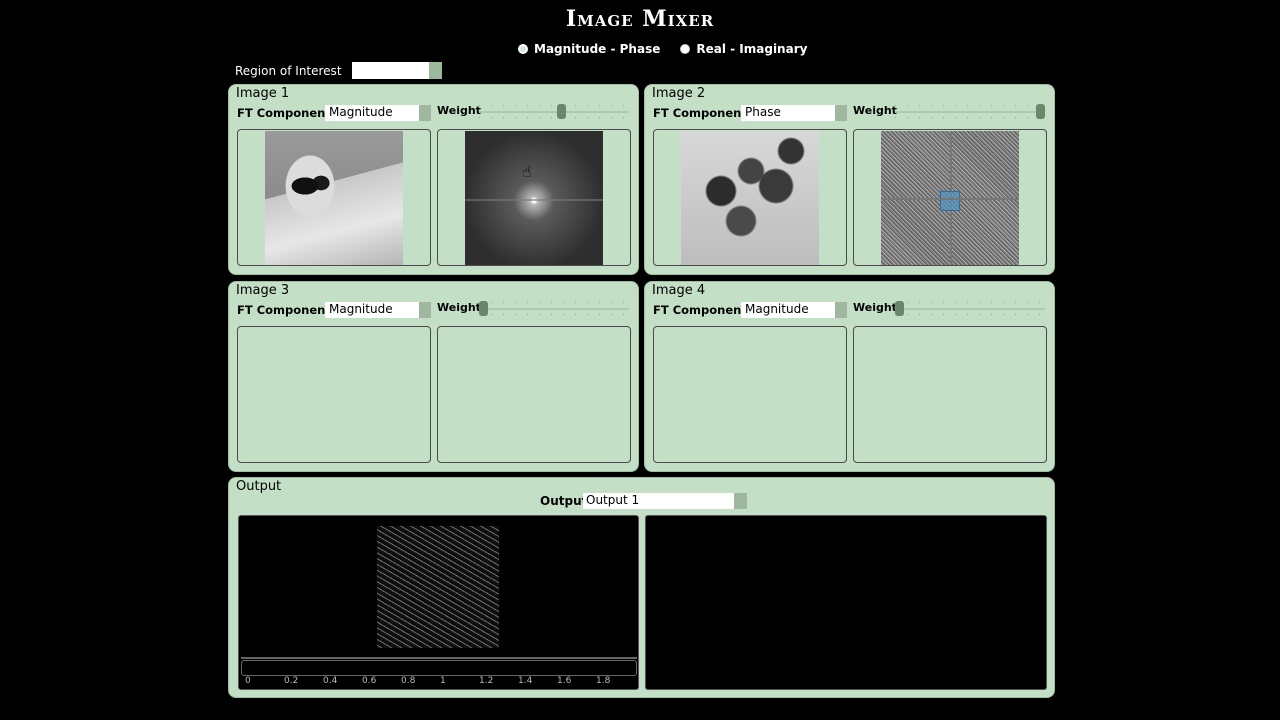  I want to click on phase-spectrum-image, so click(950, 198).